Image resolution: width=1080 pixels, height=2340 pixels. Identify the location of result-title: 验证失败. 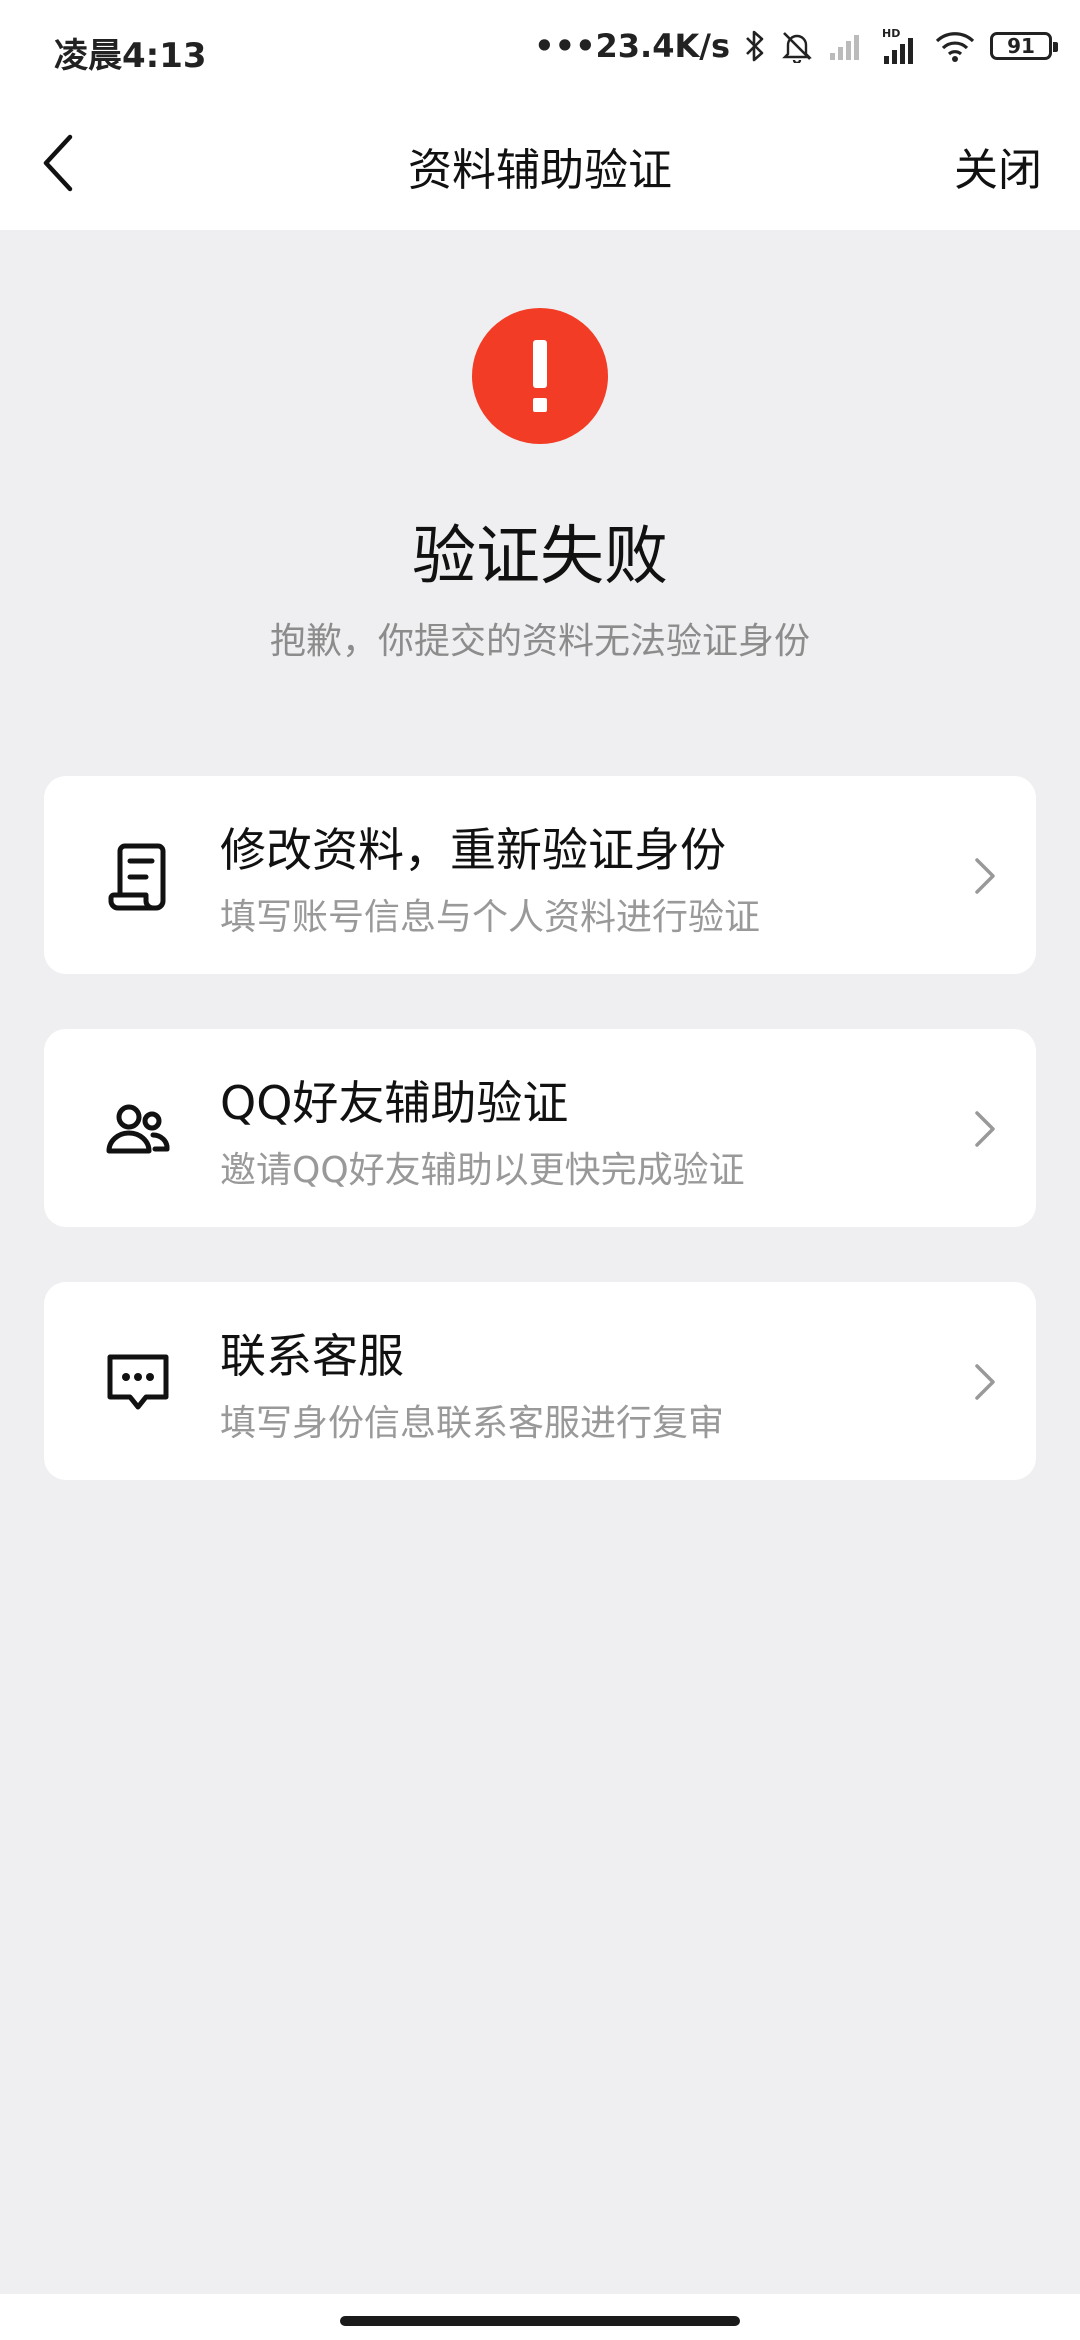
(540, 557).